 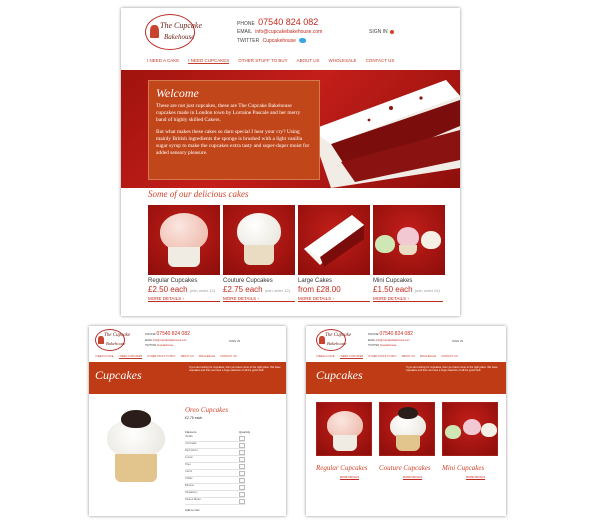 What do you see at coordinates (372, 340) in the screenshot?
I see `email-label: EMAIL` at bounding box center [372, 340].